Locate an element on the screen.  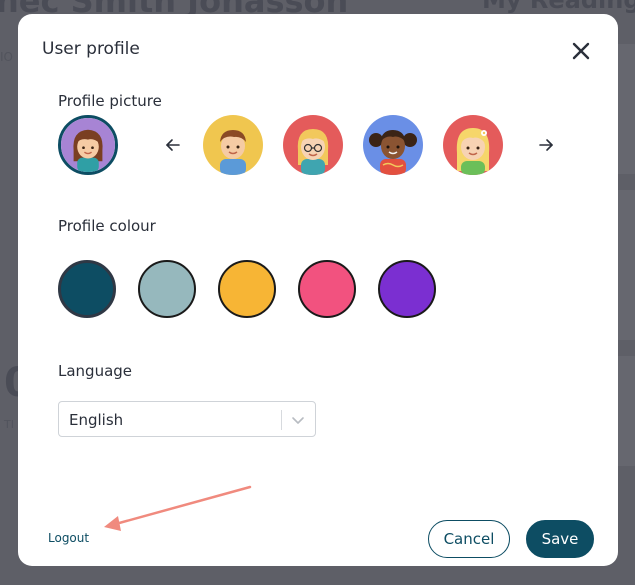
arrow-left-icon is located at coordinates (173, 145).